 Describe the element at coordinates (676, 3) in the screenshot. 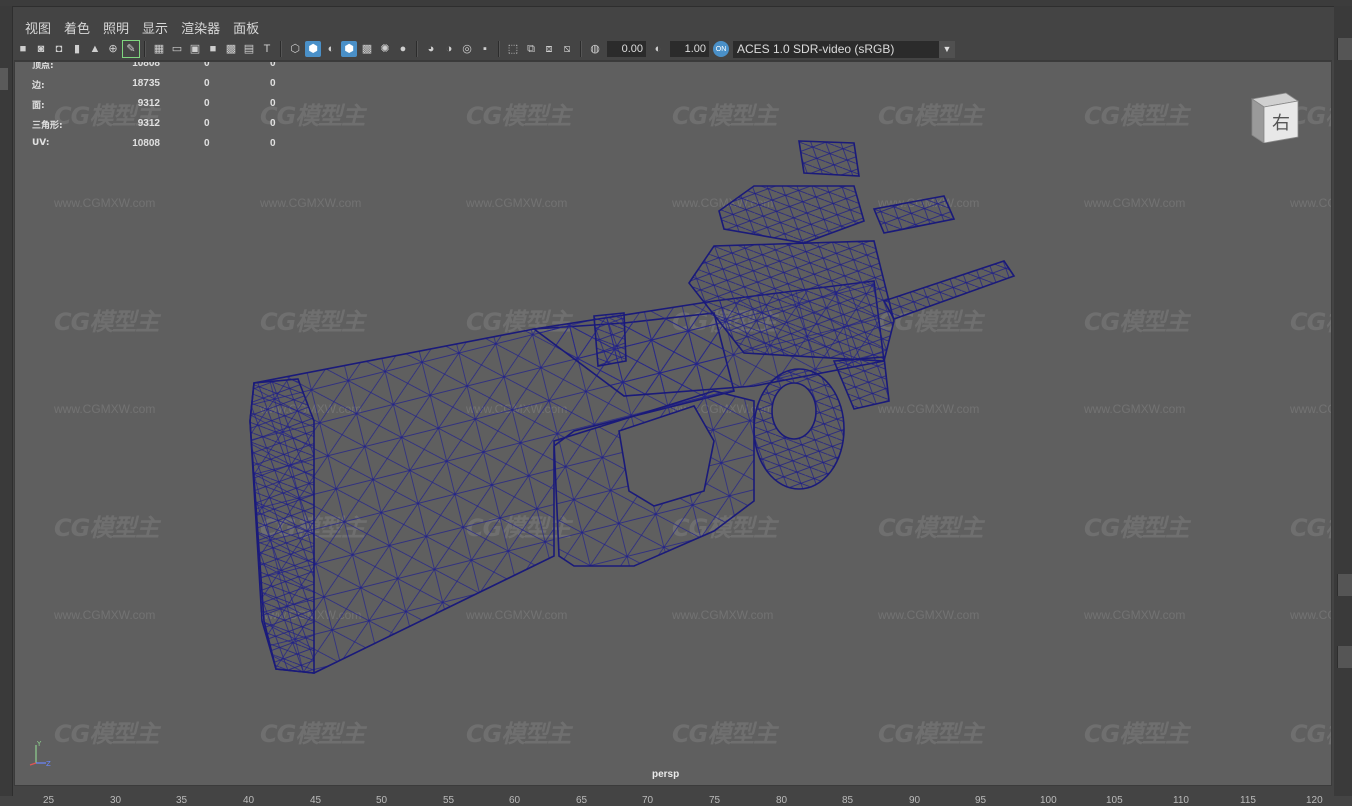

I see `top-strip` at that location.